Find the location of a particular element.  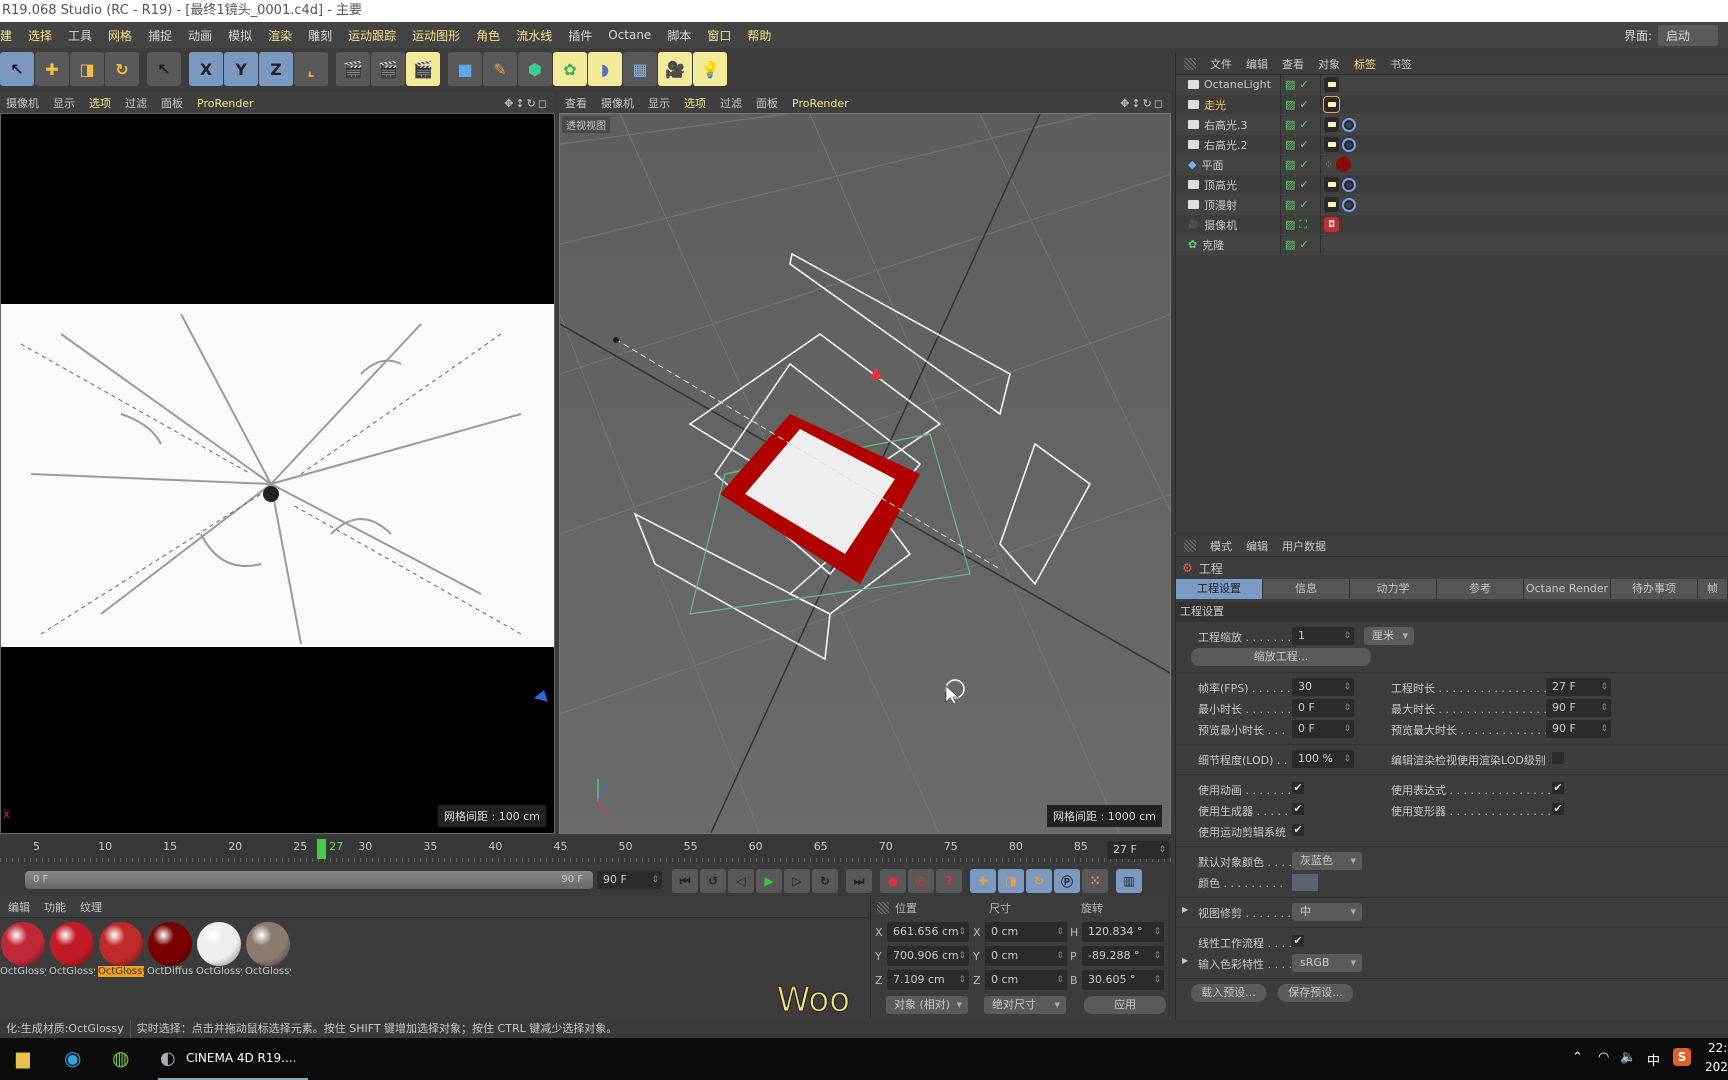

object-menu-item: 查看 is located at coordinates (1293, 64).